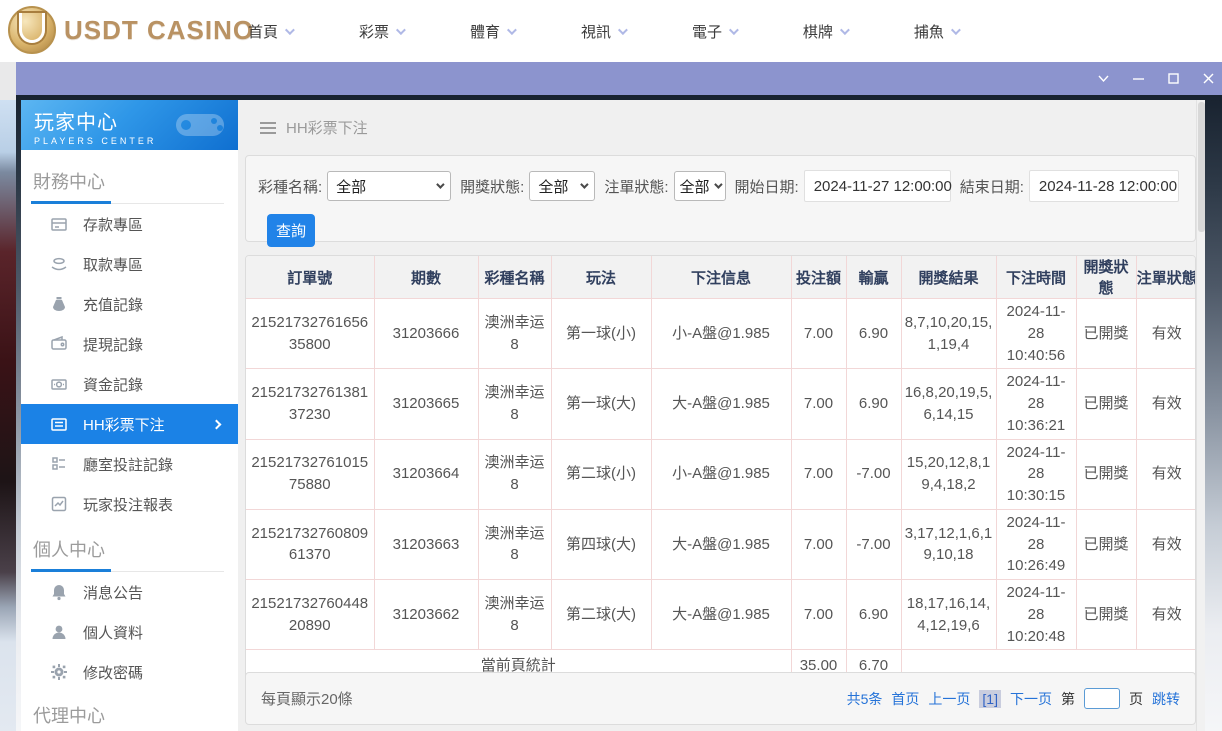 The height and width of the screenshot is (731, 1222). I want to click on sidebar-item-funds-record: 資金記錄, so click(129, 384).